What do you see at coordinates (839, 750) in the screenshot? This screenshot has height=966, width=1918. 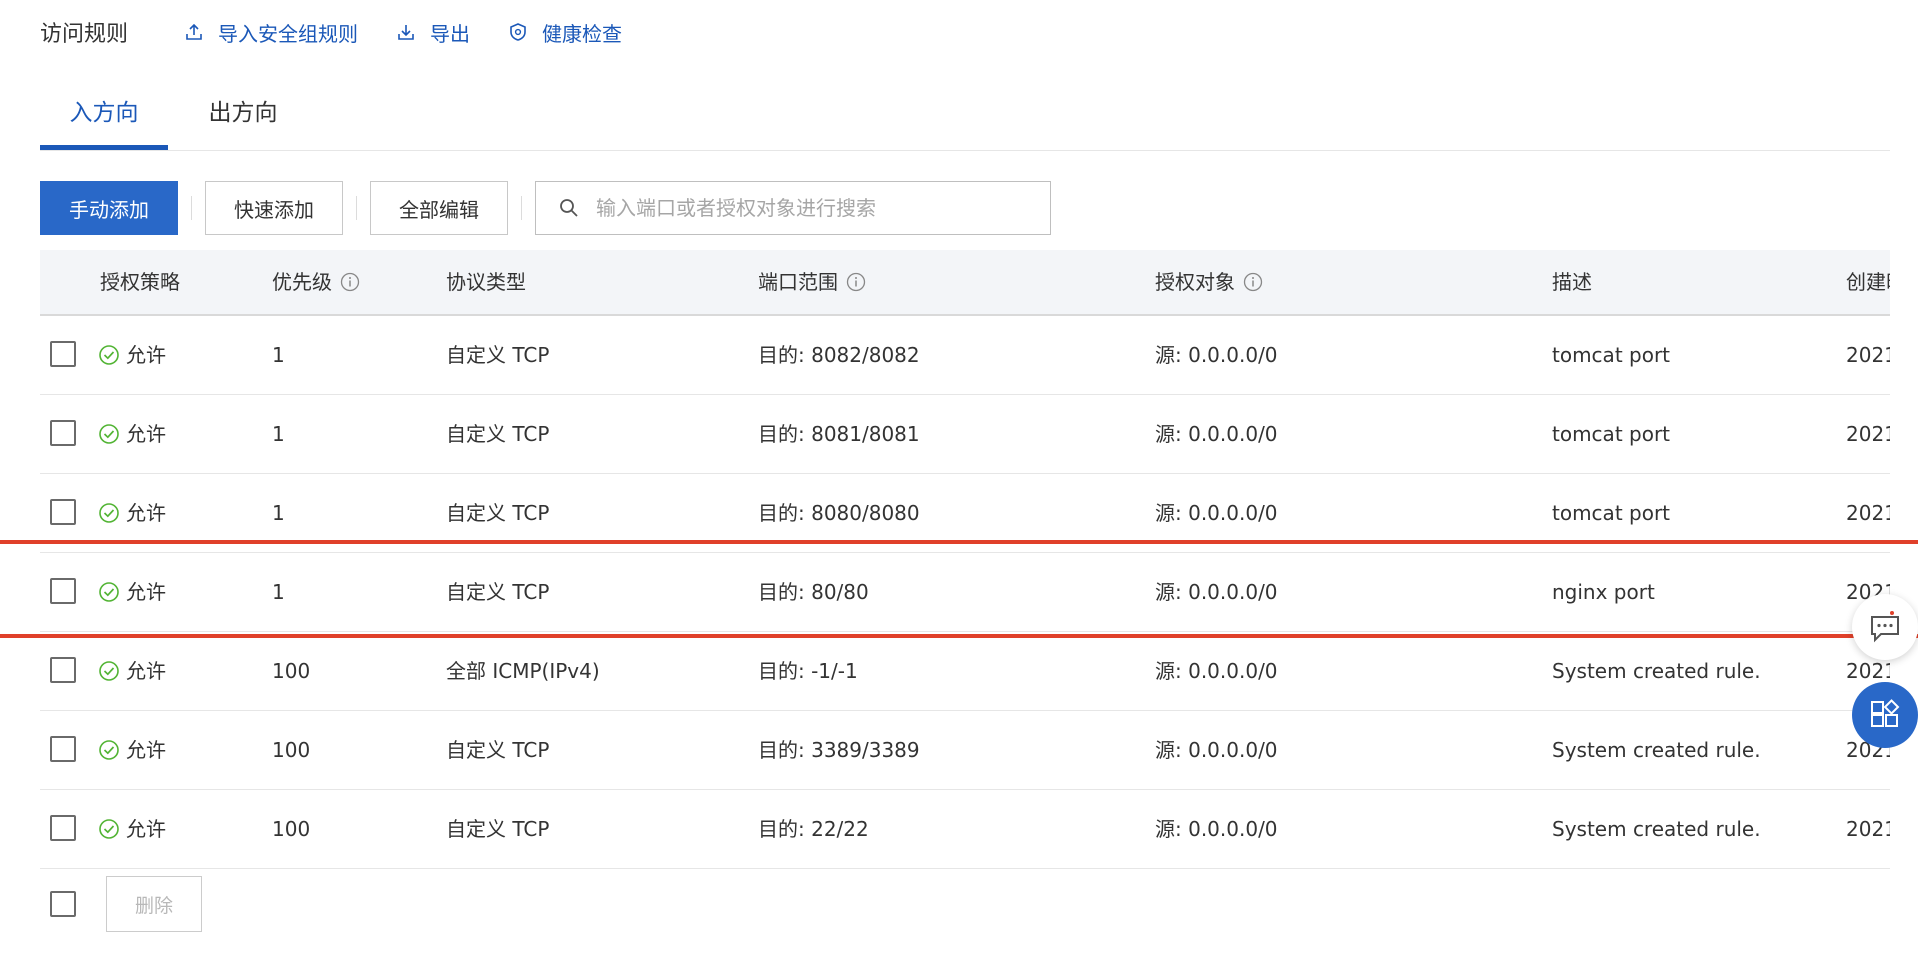 I see `port-cell: 目的: 3389/3389` at bounding box center [839, 750].